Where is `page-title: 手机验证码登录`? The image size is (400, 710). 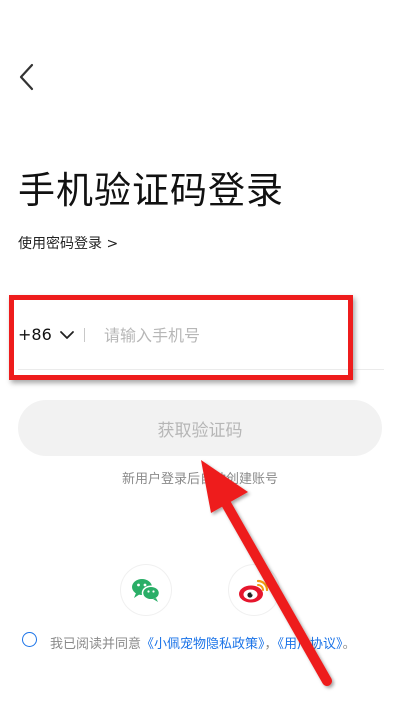 page-title: 手机验证码登录 is located at coordinates (151, 190).